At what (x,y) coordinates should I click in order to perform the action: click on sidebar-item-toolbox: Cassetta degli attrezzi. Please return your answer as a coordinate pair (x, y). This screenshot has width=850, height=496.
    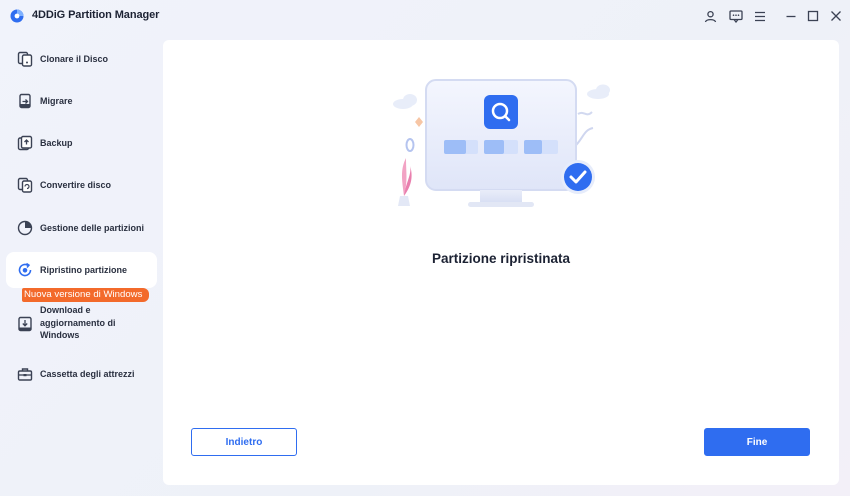
    Looking at the image, I should click on (81, 374).